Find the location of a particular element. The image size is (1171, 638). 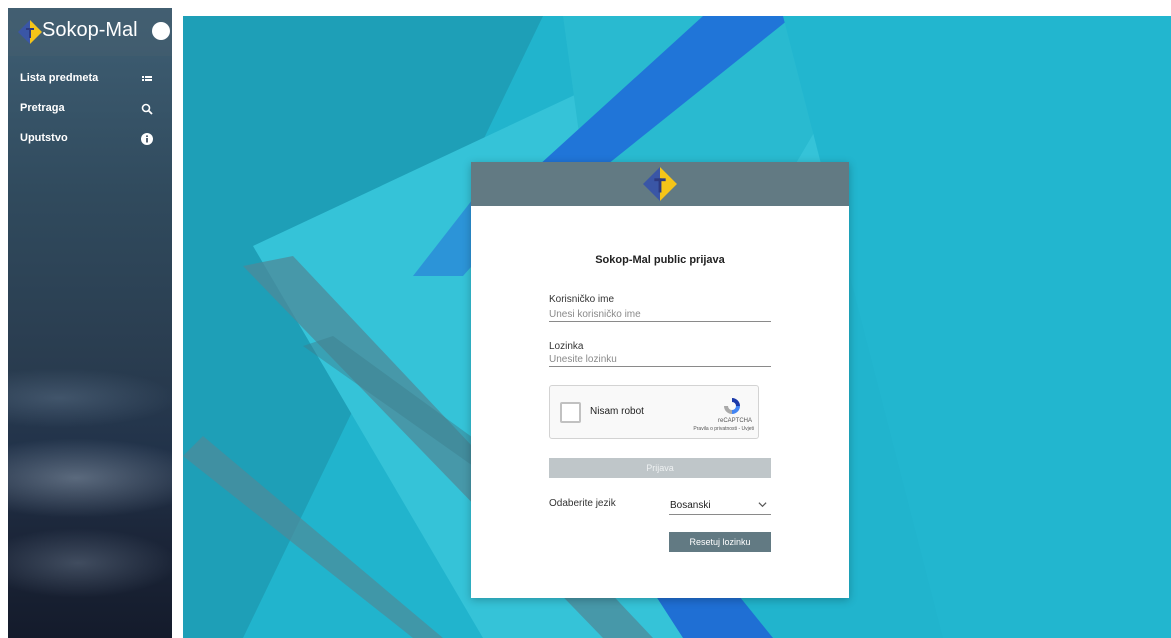

info-icon is located at coordinates (147, 139).